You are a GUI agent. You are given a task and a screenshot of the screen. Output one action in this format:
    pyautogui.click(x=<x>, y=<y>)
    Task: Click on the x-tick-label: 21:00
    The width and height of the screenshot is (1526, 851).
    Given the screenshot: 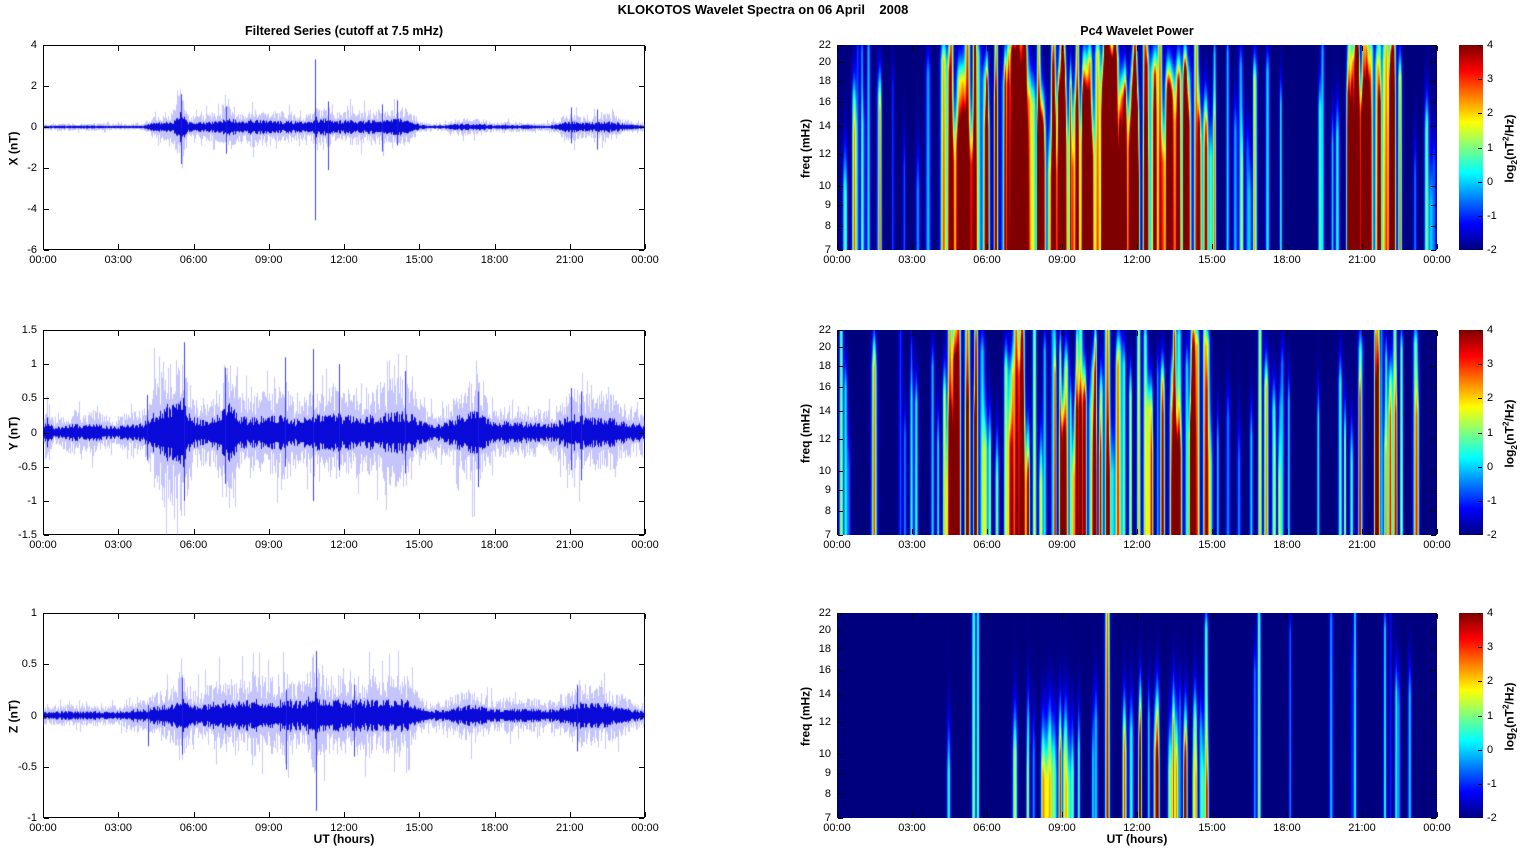 What is the action you would take?
    pyautogui.click(x=569, y=260)
    